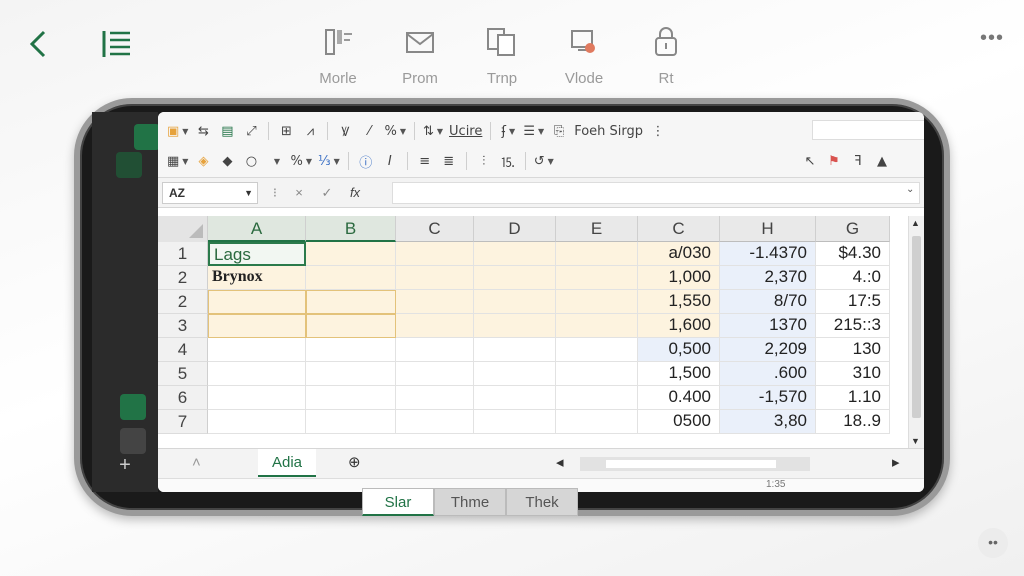  Describe the element at coordinates (117, 44) in the screenshot. I see `menu-list-button` at that location.